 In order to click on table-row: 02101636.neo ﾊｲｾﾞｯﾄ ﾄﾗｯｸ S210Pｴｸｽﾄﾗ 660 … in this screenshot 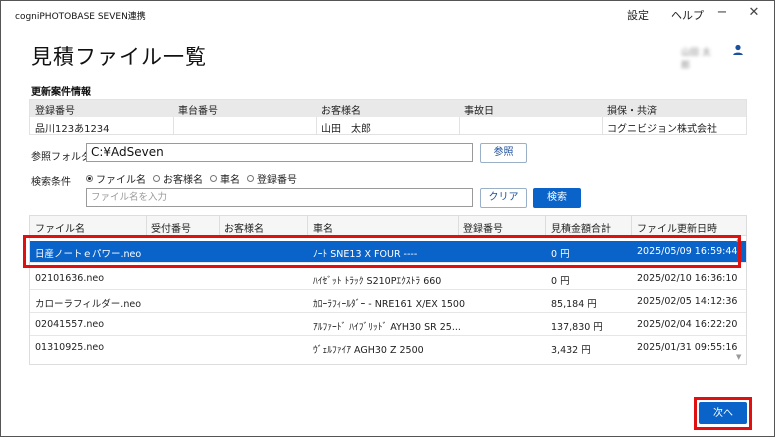, I will do `click(388, 279)`.